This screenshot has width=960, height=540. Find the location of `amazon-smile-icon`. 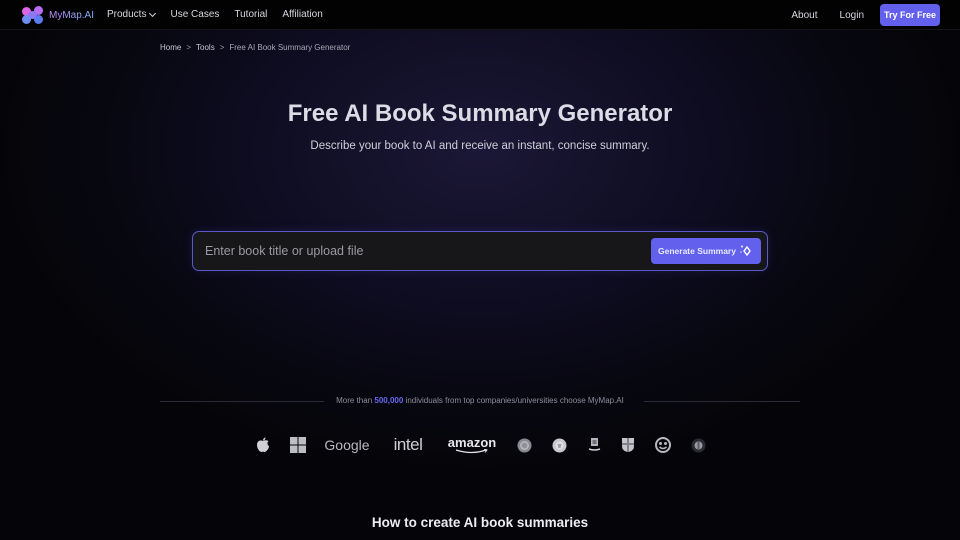

amazon-smile-icon is located at coordinates (471, 451).